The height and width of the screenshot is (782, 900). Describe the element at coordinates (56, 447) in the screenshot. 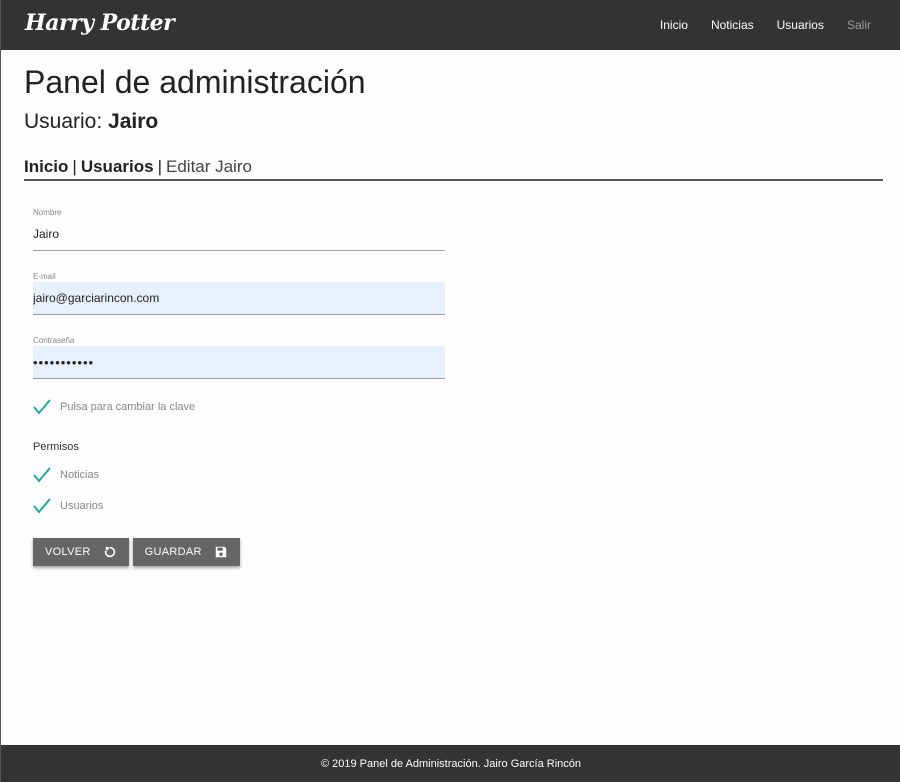

I see `permissions-label: Permisos` at that location.